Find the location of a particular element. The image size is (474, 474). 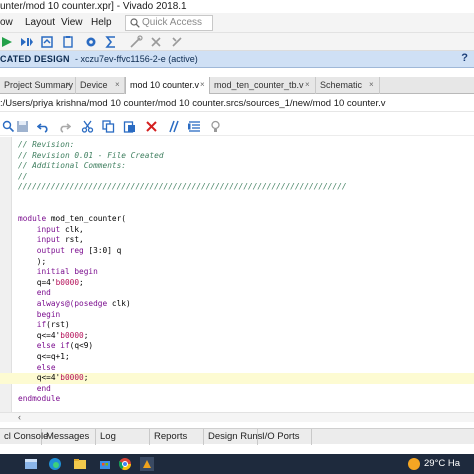

code-text: q=4'b0000; is located at coordinates (51, 283).